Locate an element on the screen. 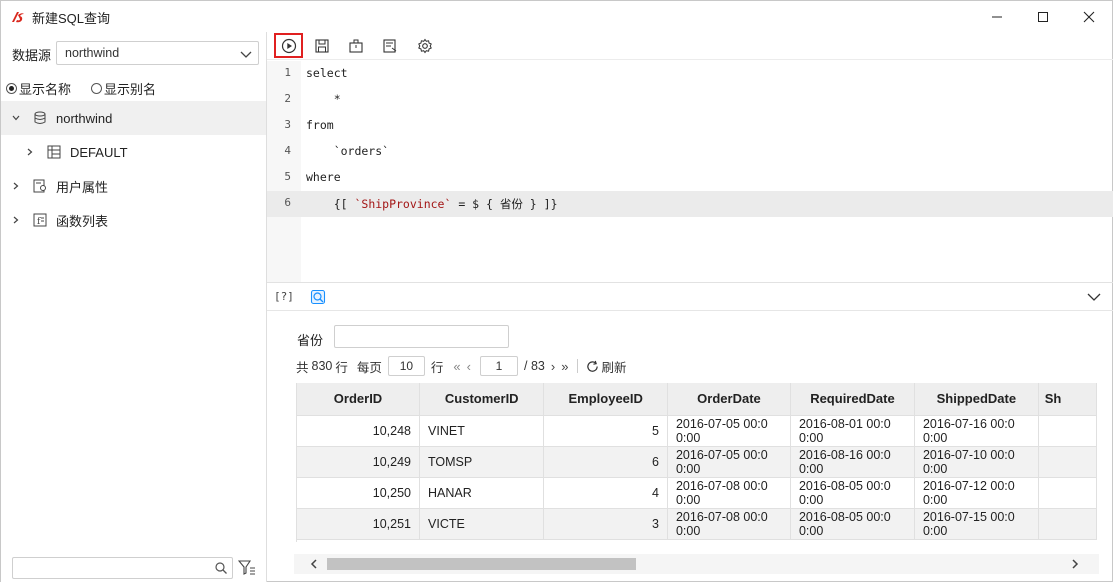  code-line: 2 * is located at coordinates (690, 100).